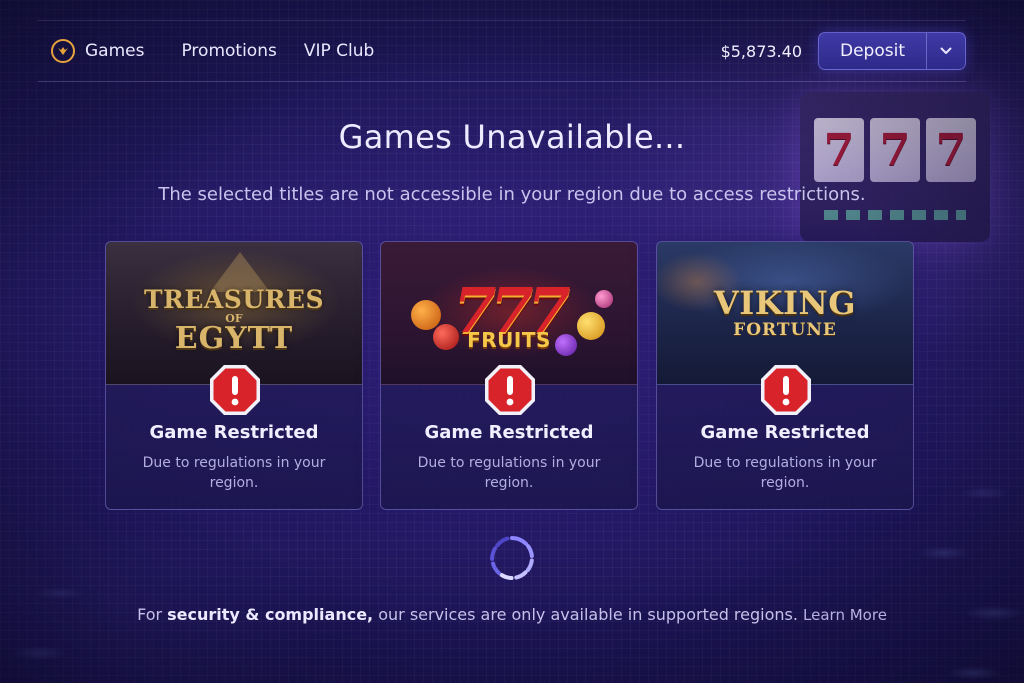  Describe the element at coordinates (845, 615) in the screenshot. I see `learn-more-link: Learn More` at that location.